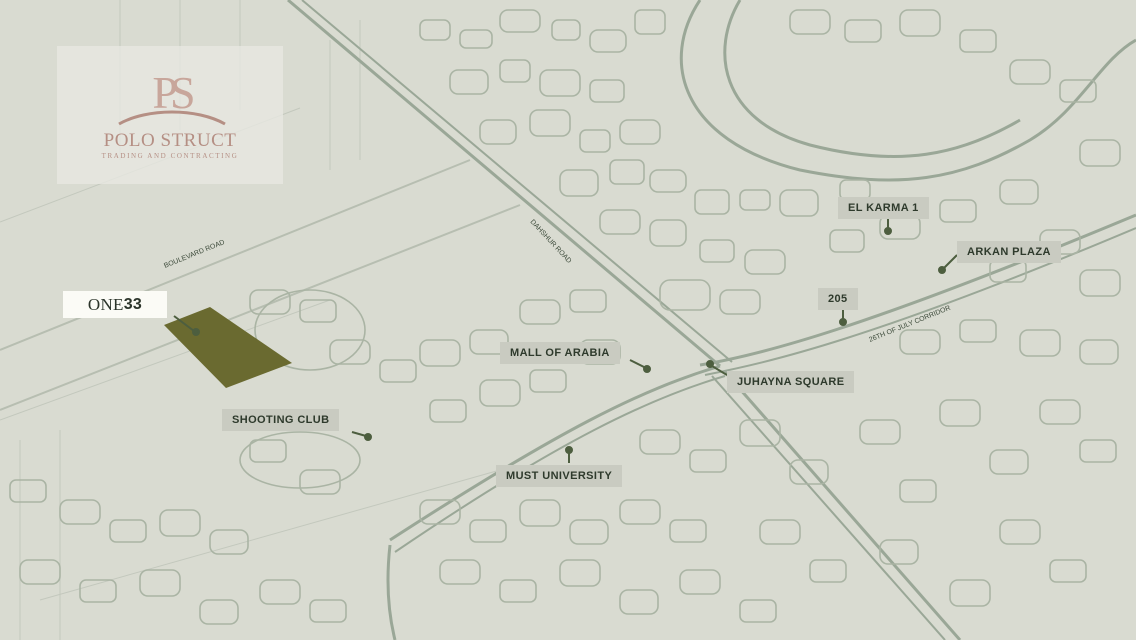 The height and width of the screenshot is (640, 1136). What do you see at coordinates (170, 156) in the screenshot?
I see `logo-tagline: TRADING AND CONTRACTING` at bounding box center [170, 156].